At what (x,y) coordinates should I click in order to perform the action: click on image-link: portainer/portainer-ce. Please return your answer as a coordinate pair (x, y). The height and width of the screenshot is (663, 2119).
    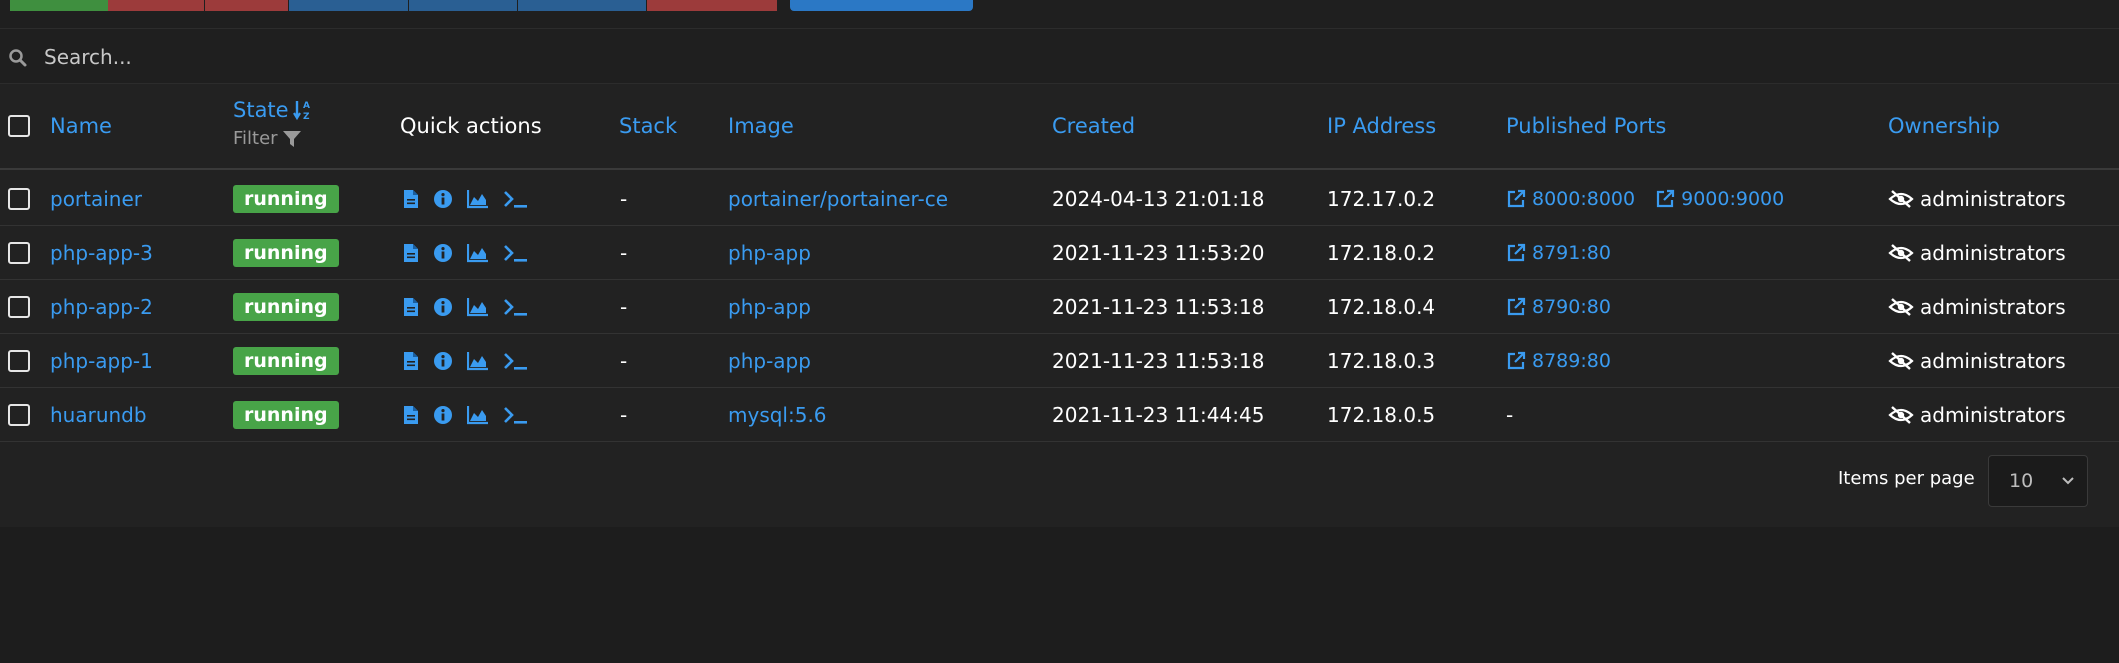
    Looking at the image, I should click on (838, 199).